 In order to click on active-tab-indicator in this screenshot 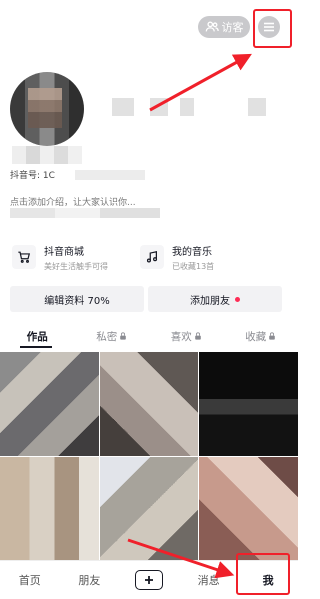, I will do `click(36, 347)`.